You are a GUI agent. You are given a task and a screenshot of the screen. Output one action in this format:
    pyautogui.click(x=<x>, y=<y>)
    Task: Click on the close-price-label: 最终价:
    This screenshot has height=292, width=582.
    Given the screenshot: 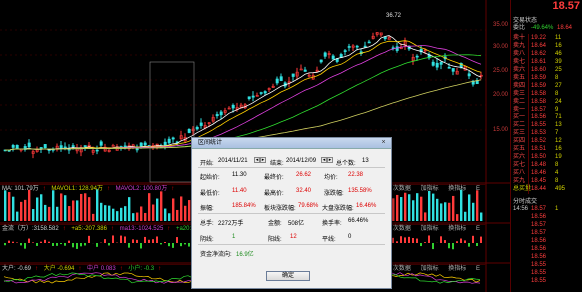 What is the action you would take?
    pyautogui.click(x=274, y=178)
    